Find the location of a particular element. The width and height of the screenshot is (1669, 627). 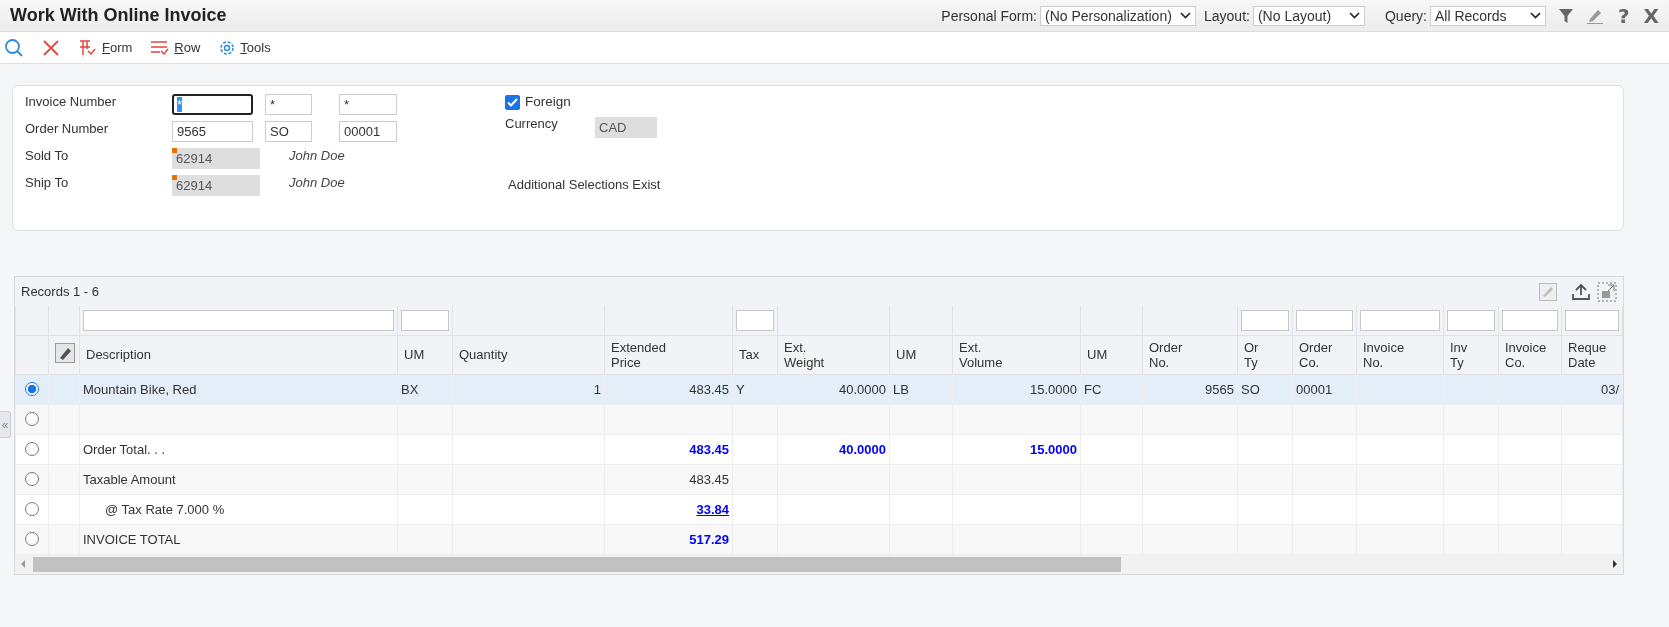

input-field: 9565 is located at coordinates (212, 131).